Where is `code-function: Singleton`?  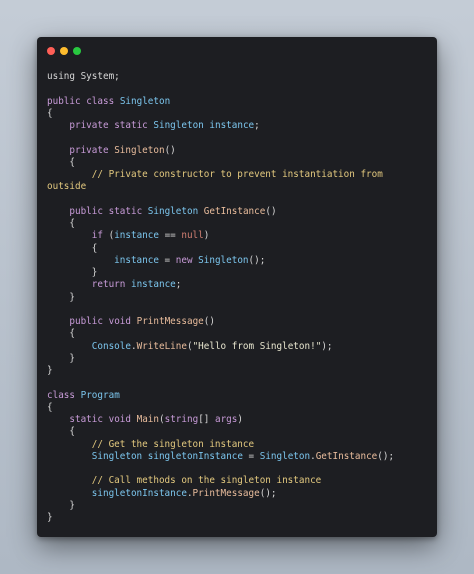
code-function: Singleton is located at coordinates (139, 150).